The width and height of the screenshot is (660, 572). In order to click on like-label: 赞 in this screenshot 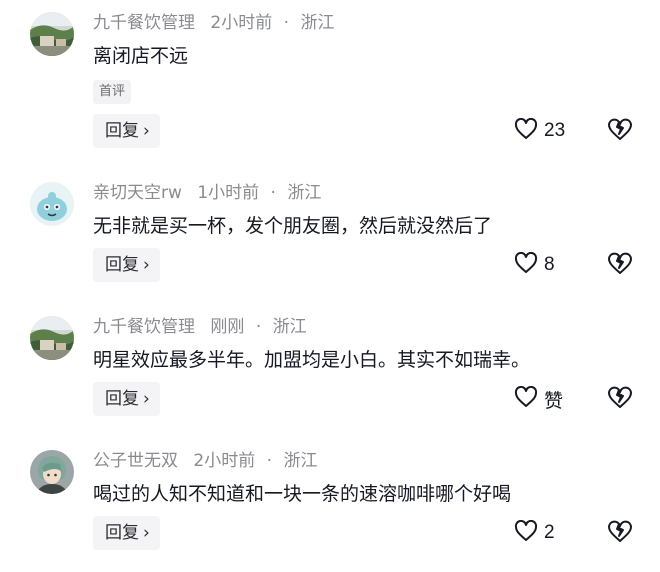, I will do `click(554, 400)`.